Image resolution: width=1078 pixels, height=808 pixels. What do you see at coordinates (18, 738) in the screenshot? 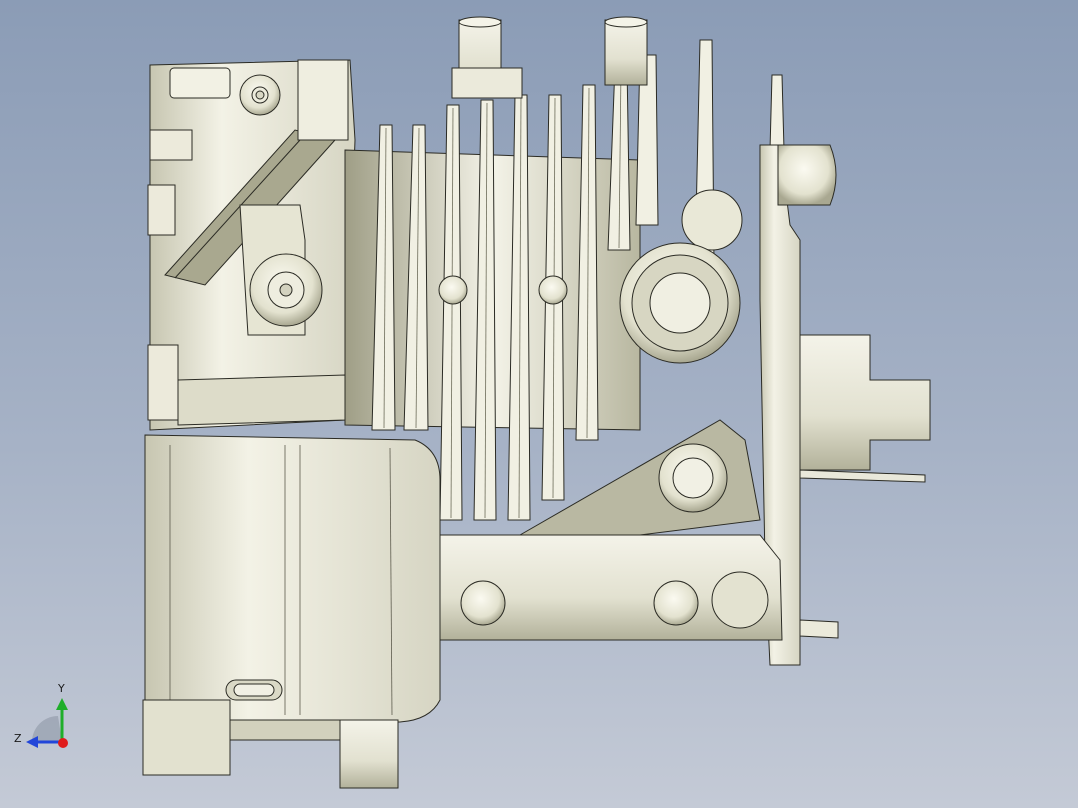
I see `z-axis-label: Z` at bounding box center [18, 738].